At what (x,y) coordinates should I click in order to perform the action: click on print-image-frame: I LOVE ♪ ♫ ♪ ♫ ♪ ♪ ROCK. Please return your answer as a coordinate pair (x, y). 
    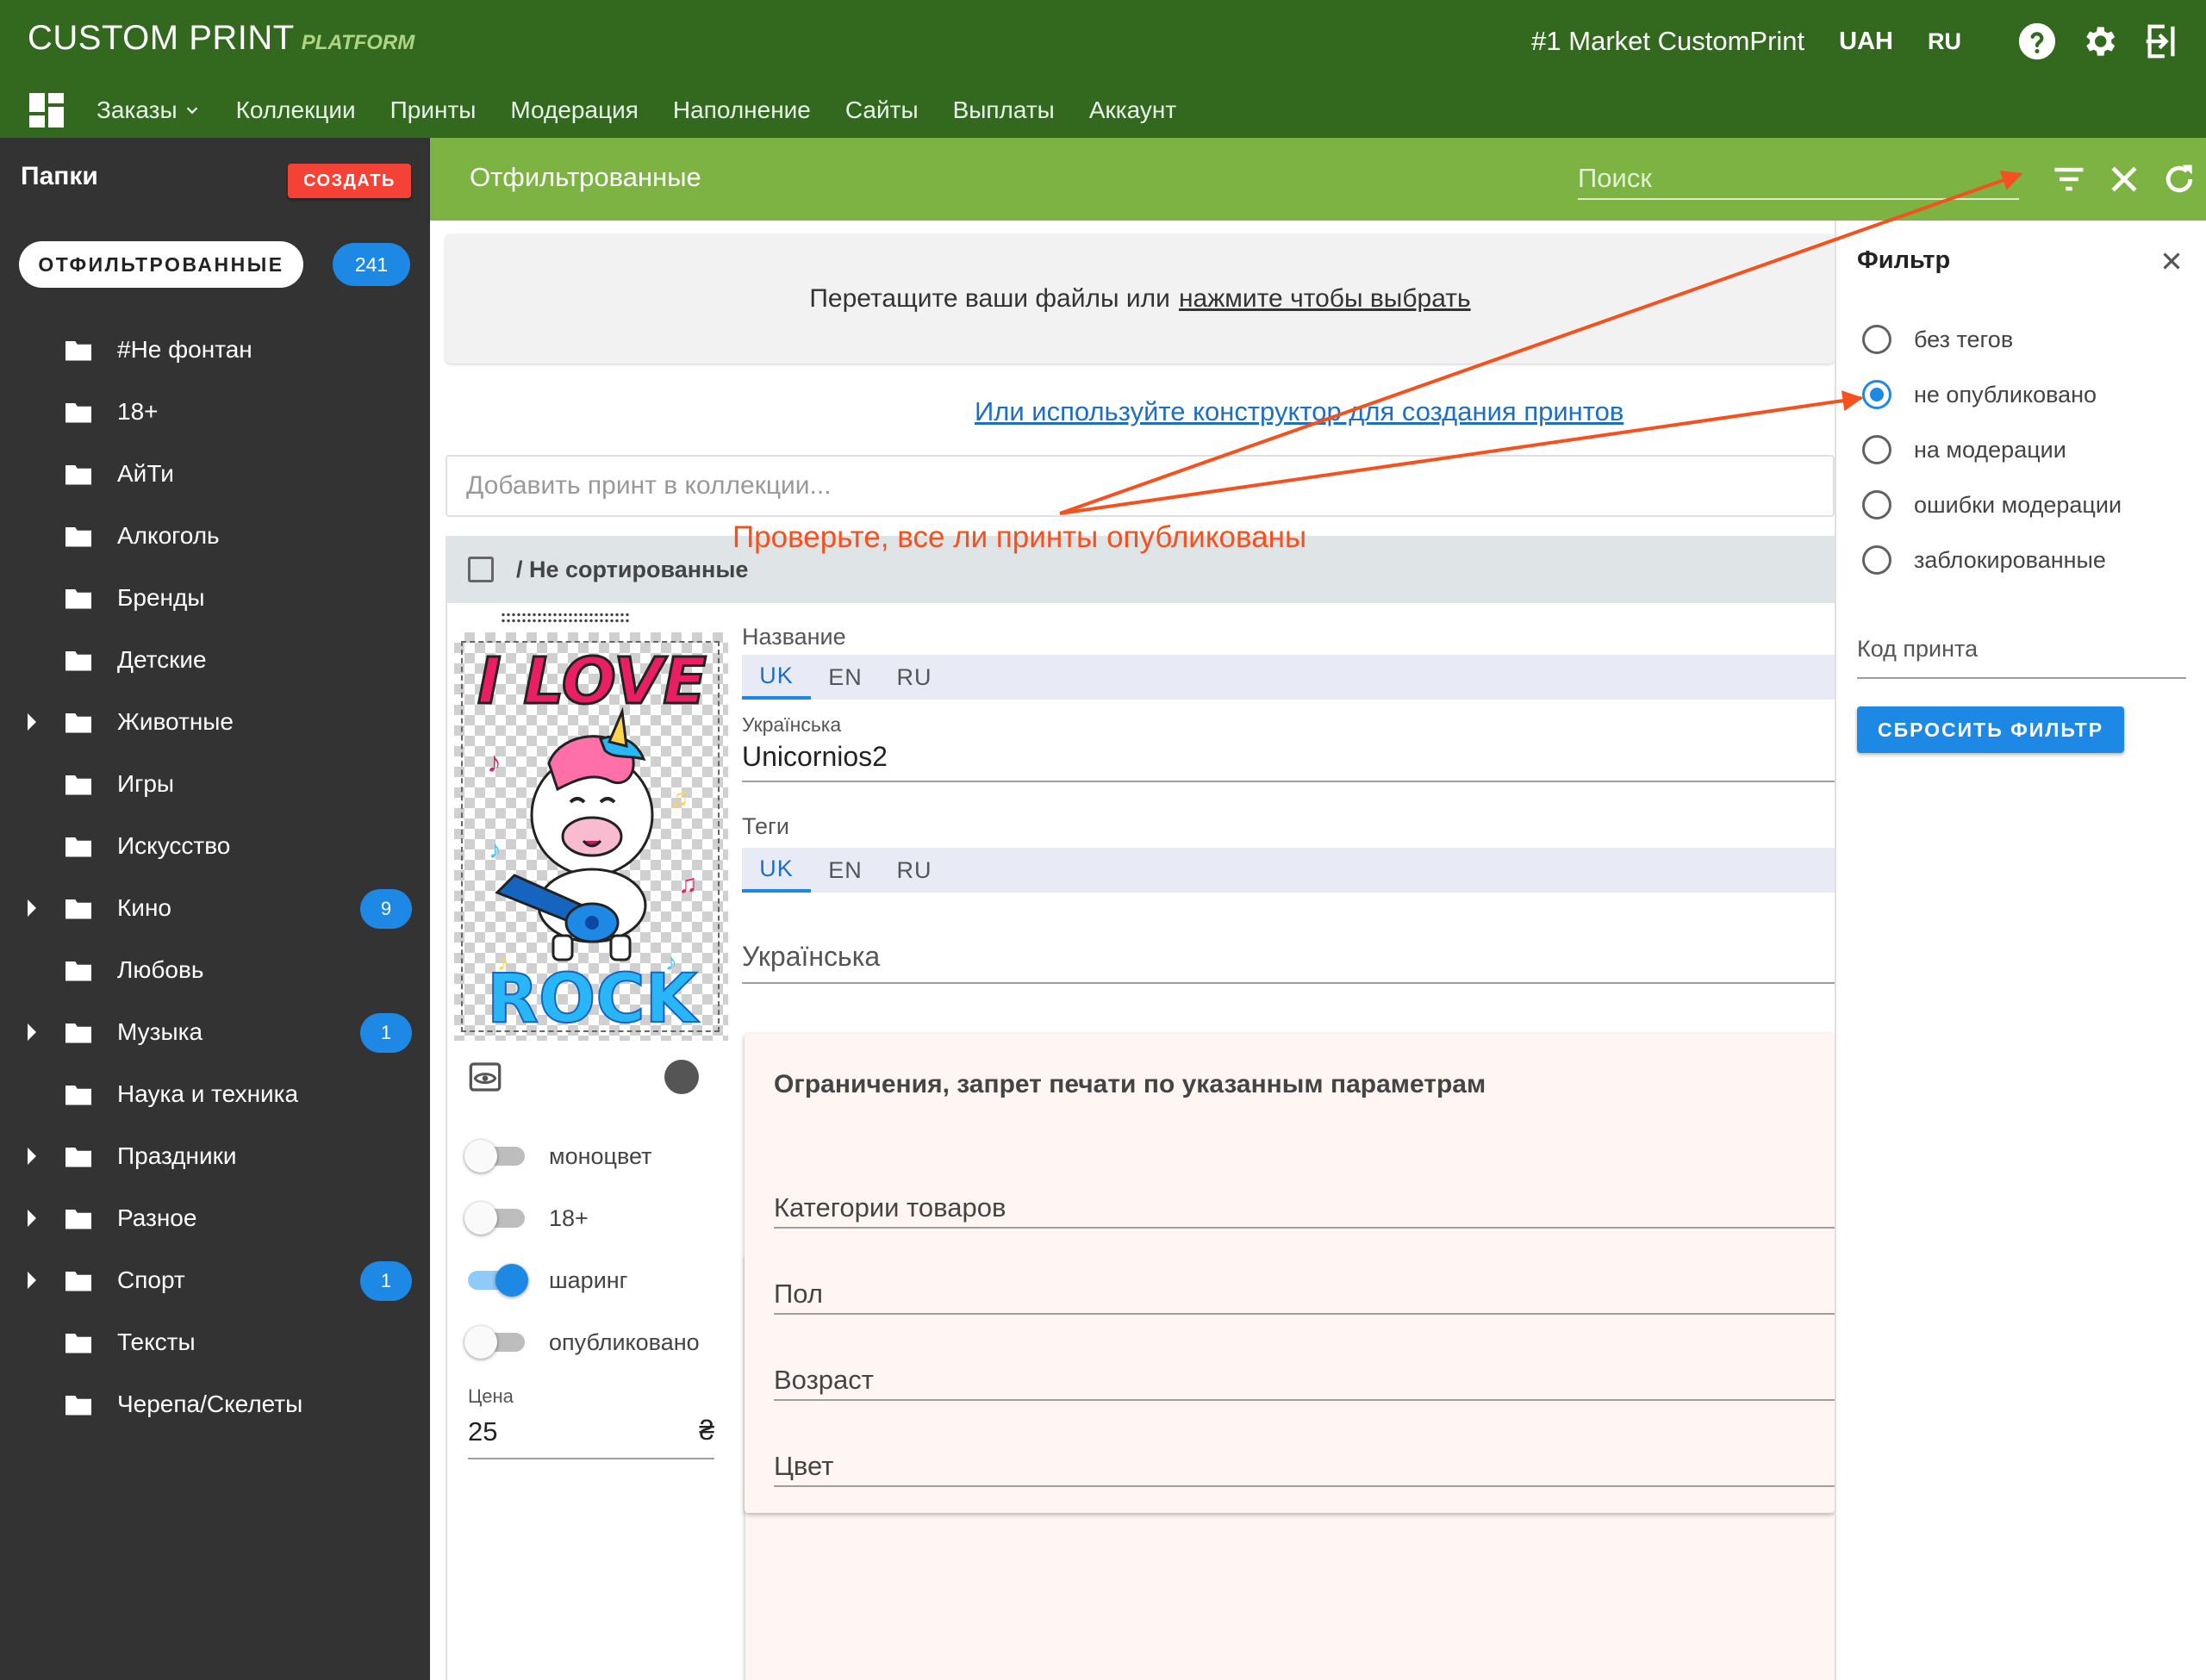
    Looking at the image, I should click on (590, 838).